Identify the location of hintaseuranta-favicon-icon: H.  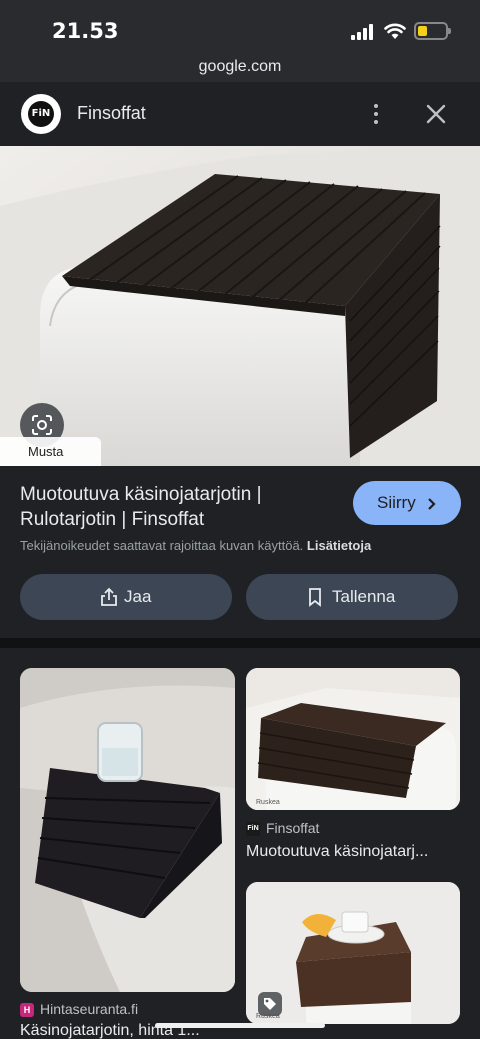
(27, 1010).